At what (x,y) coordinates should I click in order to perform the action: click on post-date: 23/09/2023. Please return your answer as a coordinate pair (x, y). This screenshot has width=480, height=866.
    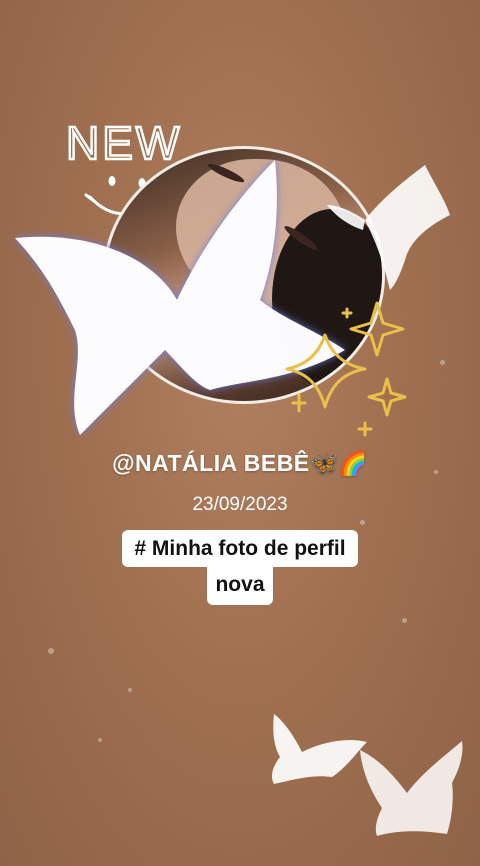
    Looking at the image, I should click on (240, 504).